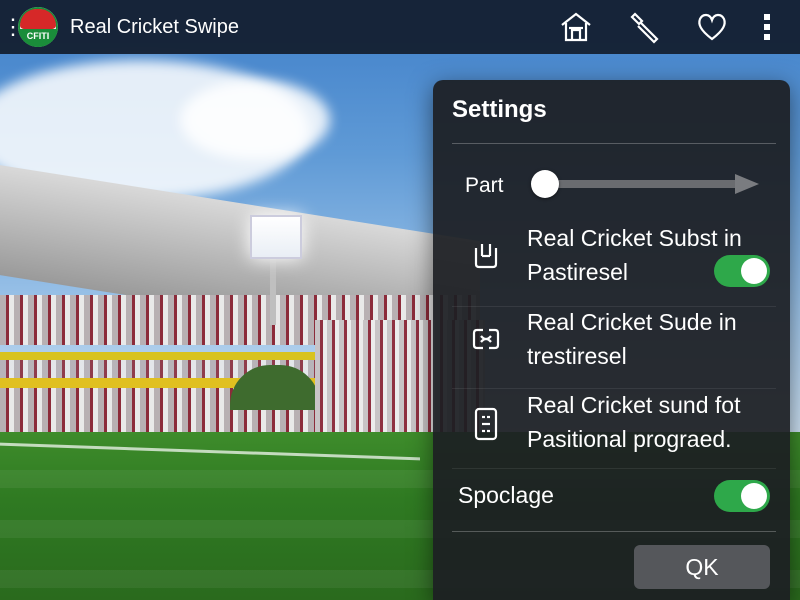 Image resolution: width=800 pixels, height=600 pixels. What do you see at coordinates (652, 339) in the screenshot?
I see `option-2-text: Real Cricket Sude in trestiresel` at bounding box center [652, 339].